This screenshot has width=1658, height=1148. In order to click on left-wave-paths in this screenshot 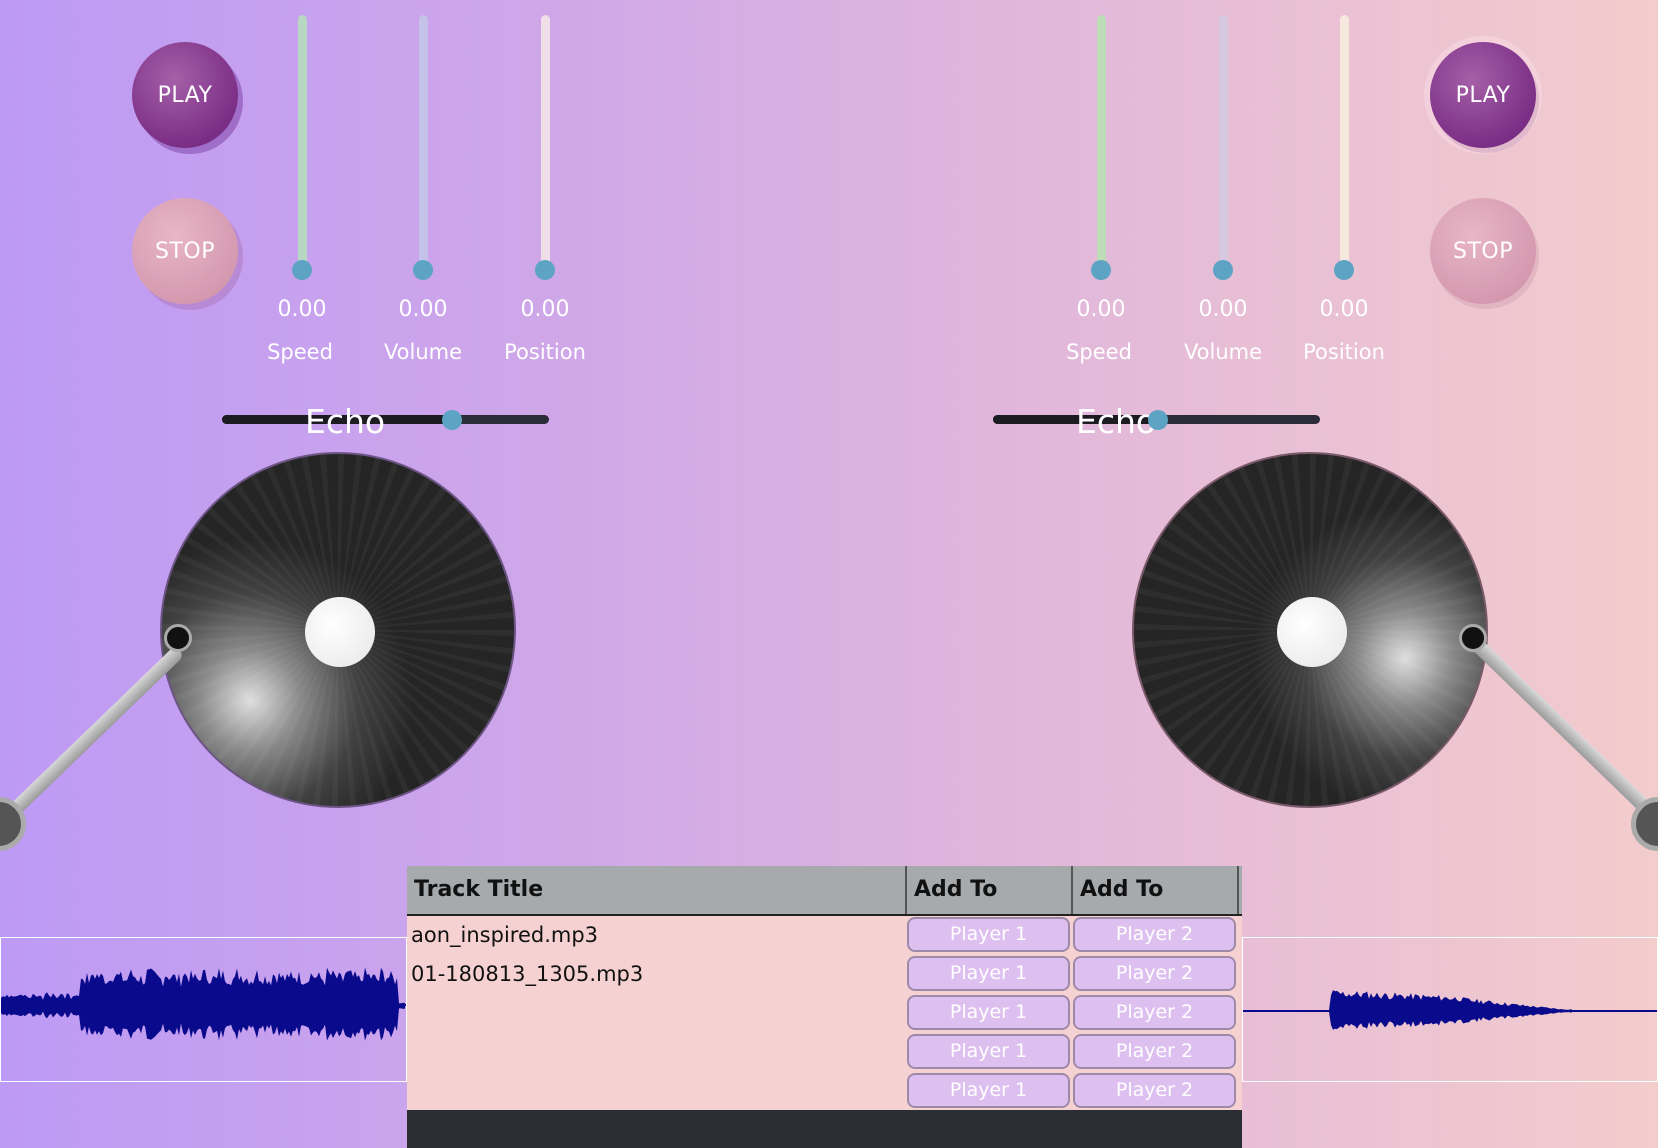, I will do `click(203, 1004)`.